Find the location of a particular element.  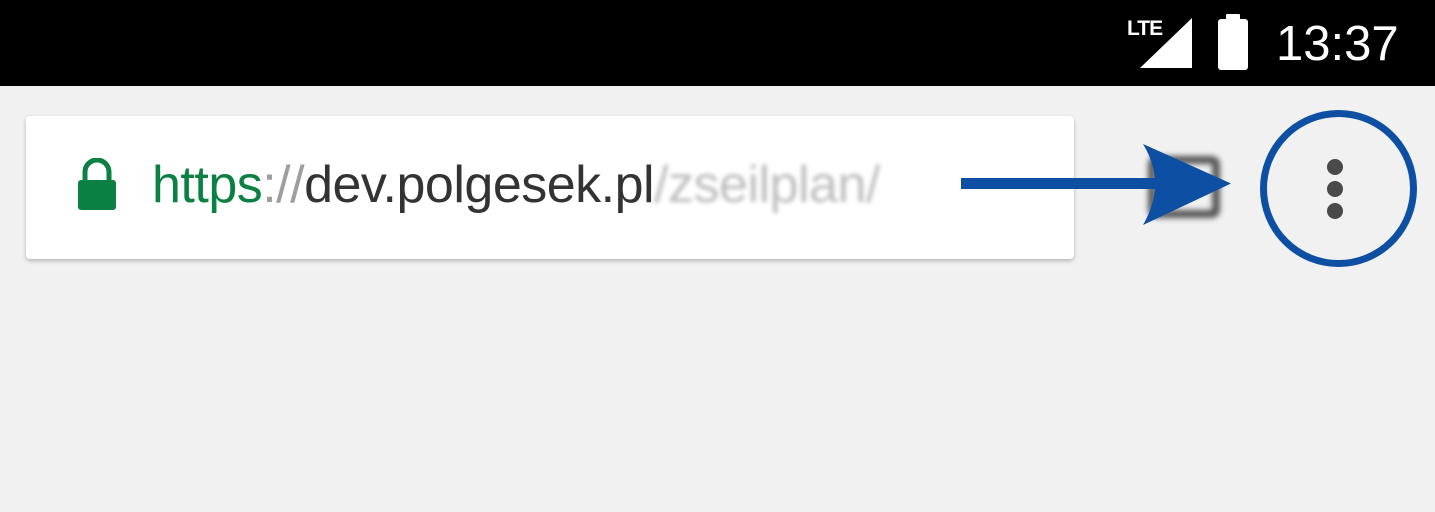

battery-icon is located at coordinates (1233, 42).